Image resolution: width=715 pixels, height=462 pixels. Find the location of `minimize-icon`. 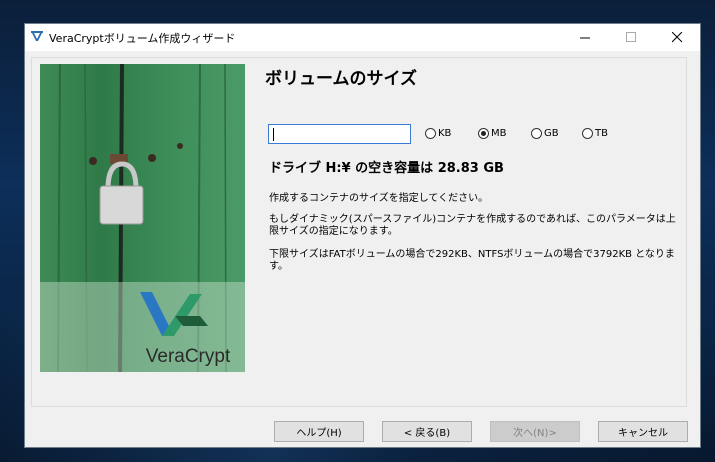

minimize-icon is located at coordinates (584, 38).